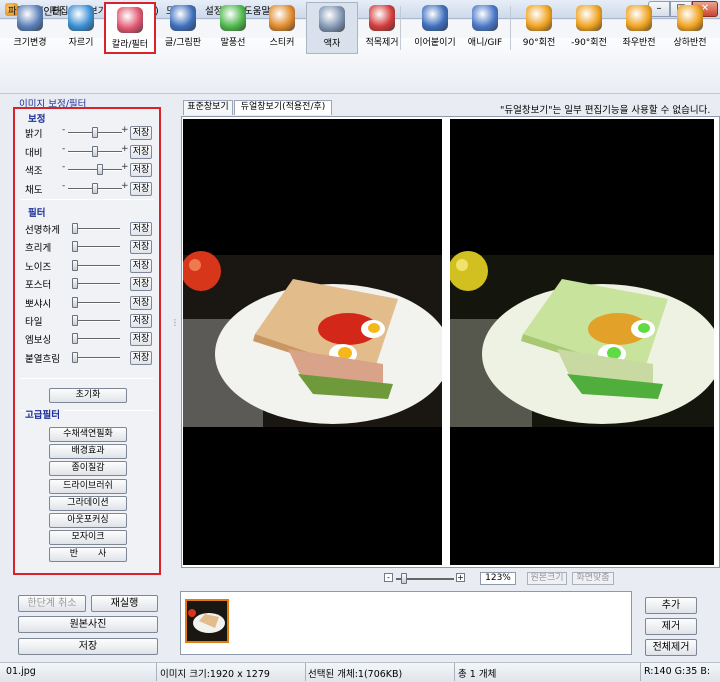  I want to click on toolbar-button: 칼라/필터, so click(130, 28).